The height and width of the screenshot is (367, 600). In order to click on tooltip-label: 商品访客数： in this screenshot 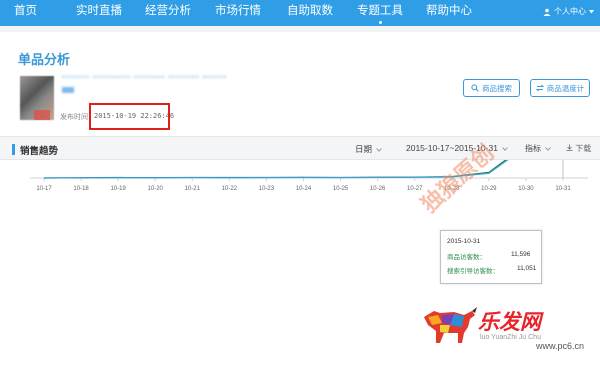, I will do `click(466, 257)`.